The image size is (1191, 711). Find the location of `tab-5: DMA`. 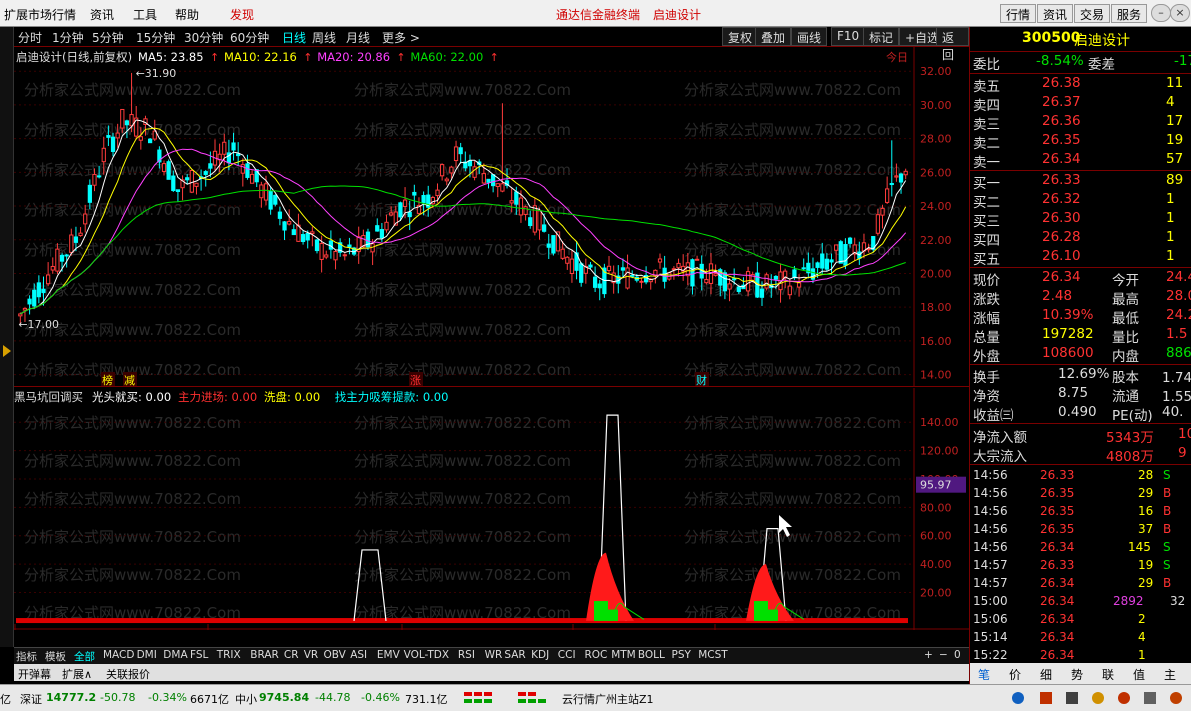

tab-5: DMA is located at coordinates (175, 655).